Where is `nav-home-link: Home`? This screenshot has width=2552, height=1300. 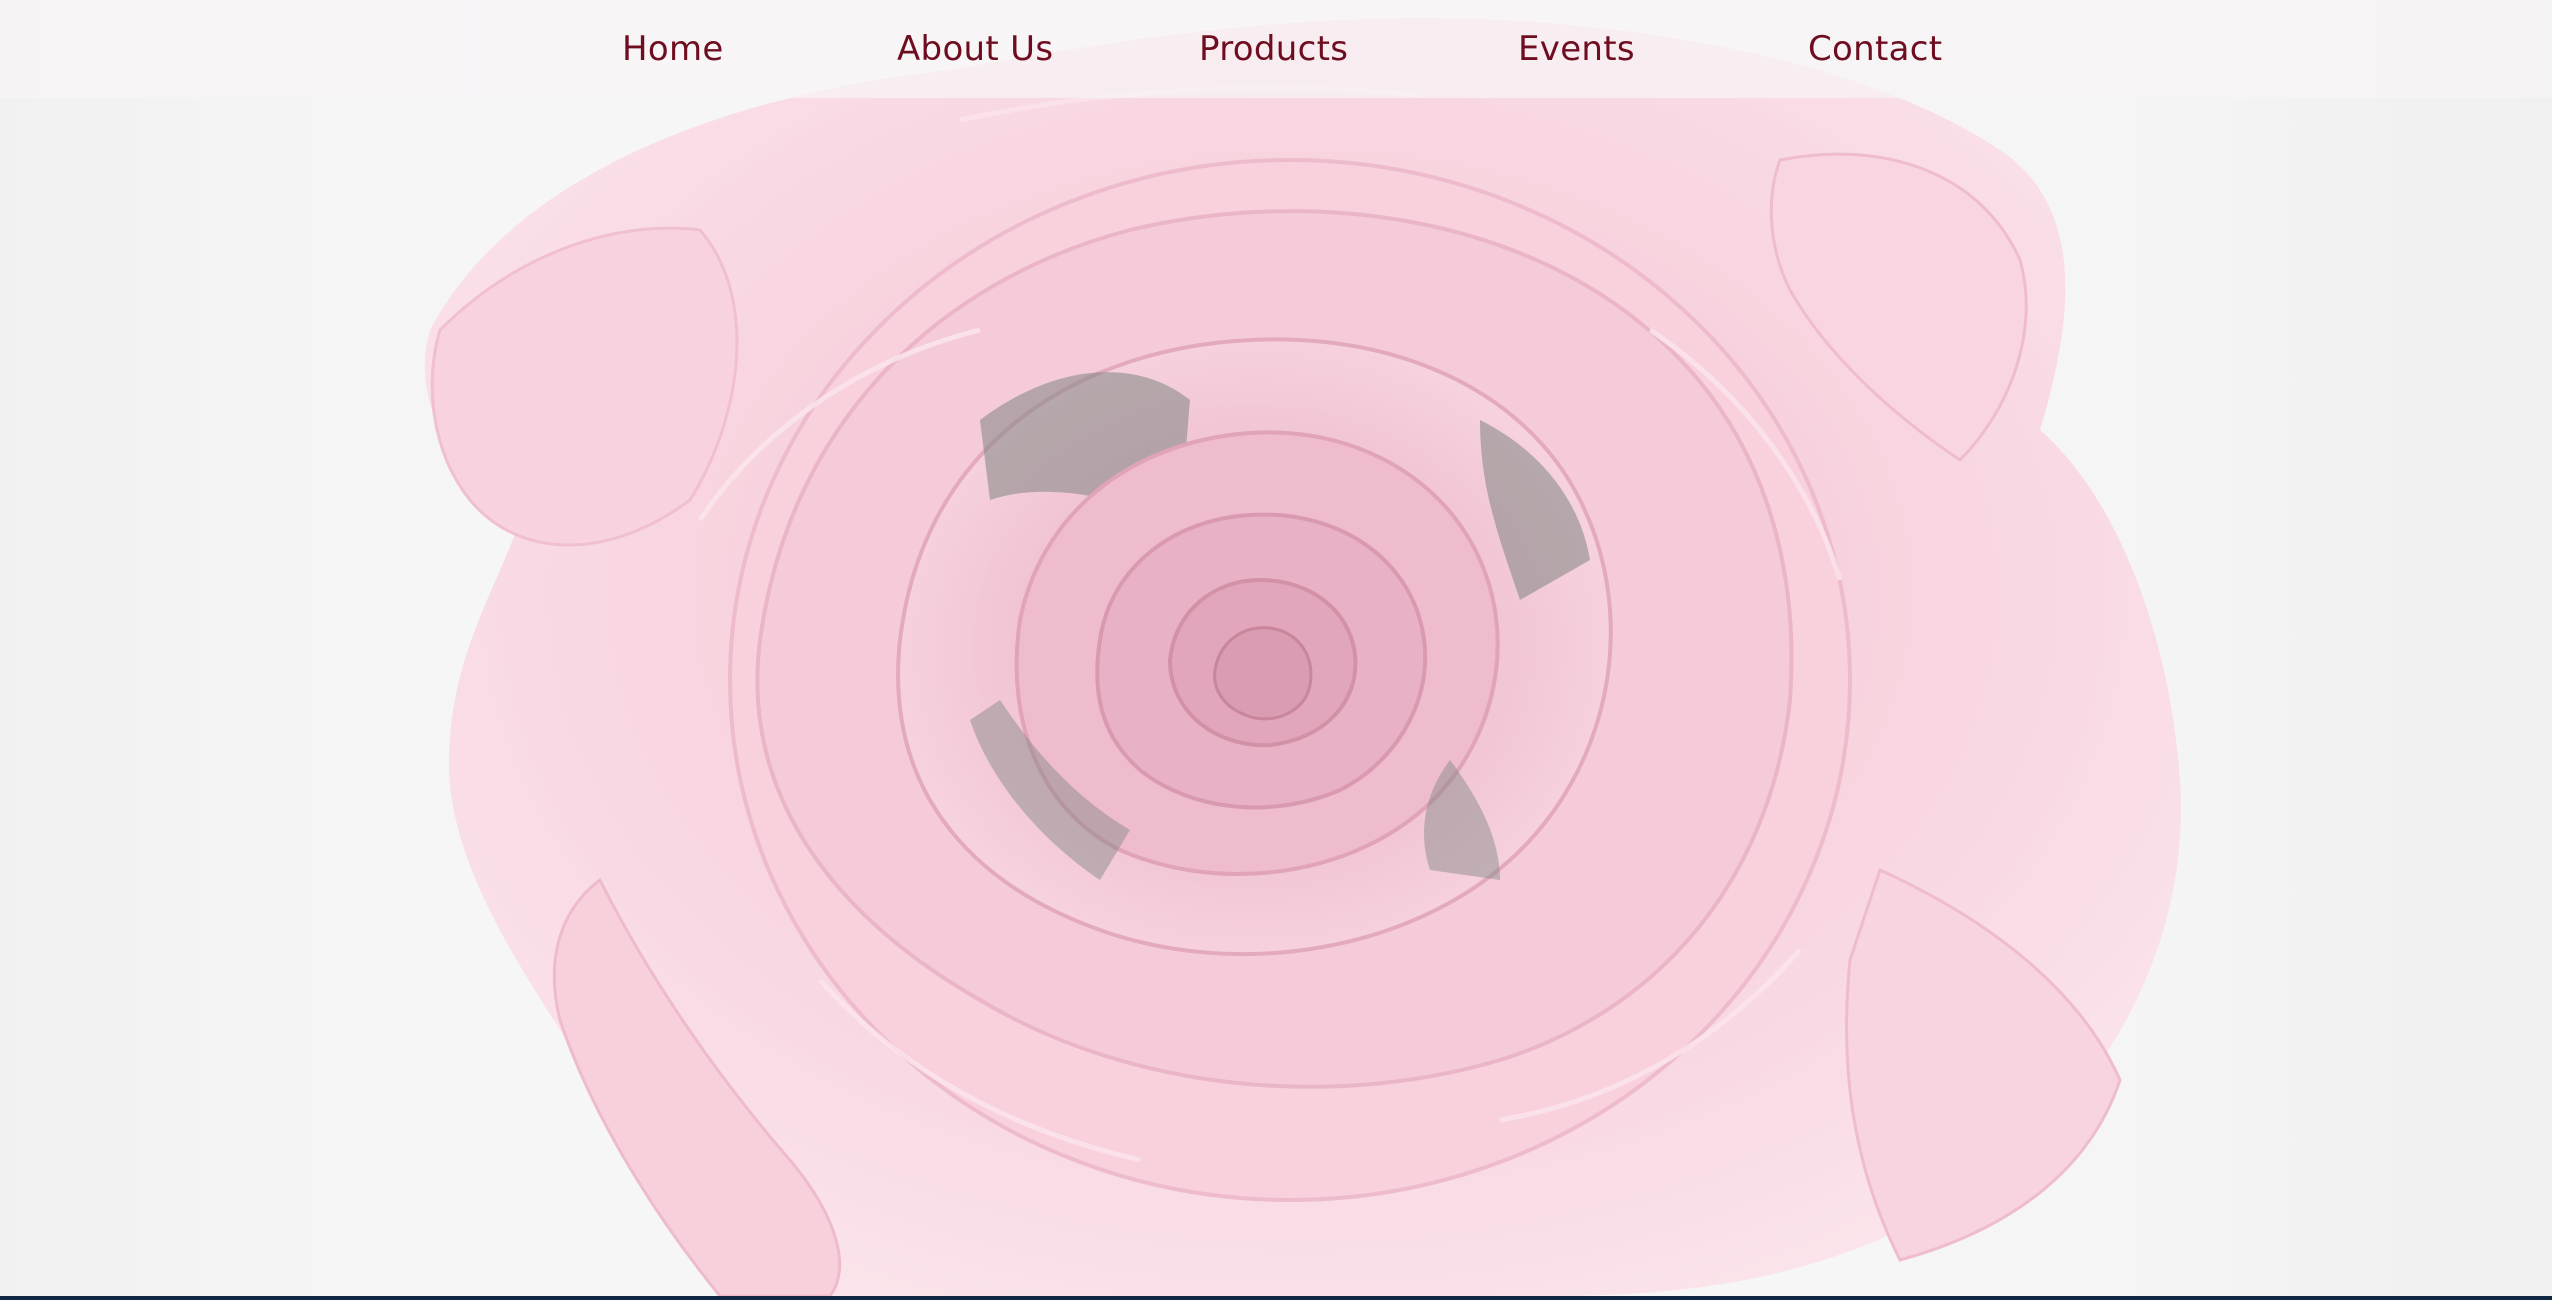
nav-home-link: Home is located at coordinates (673, 49).